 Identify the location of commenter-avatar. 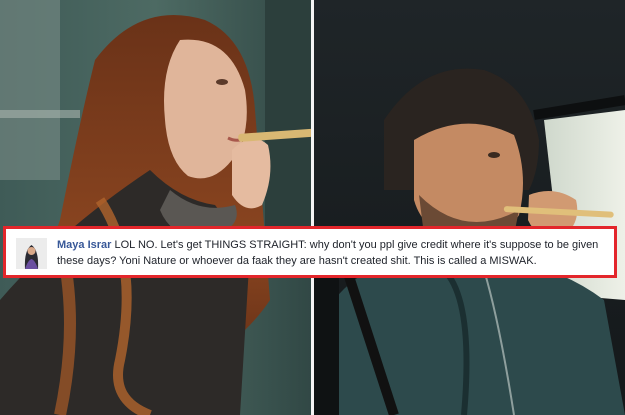
(31, 253).